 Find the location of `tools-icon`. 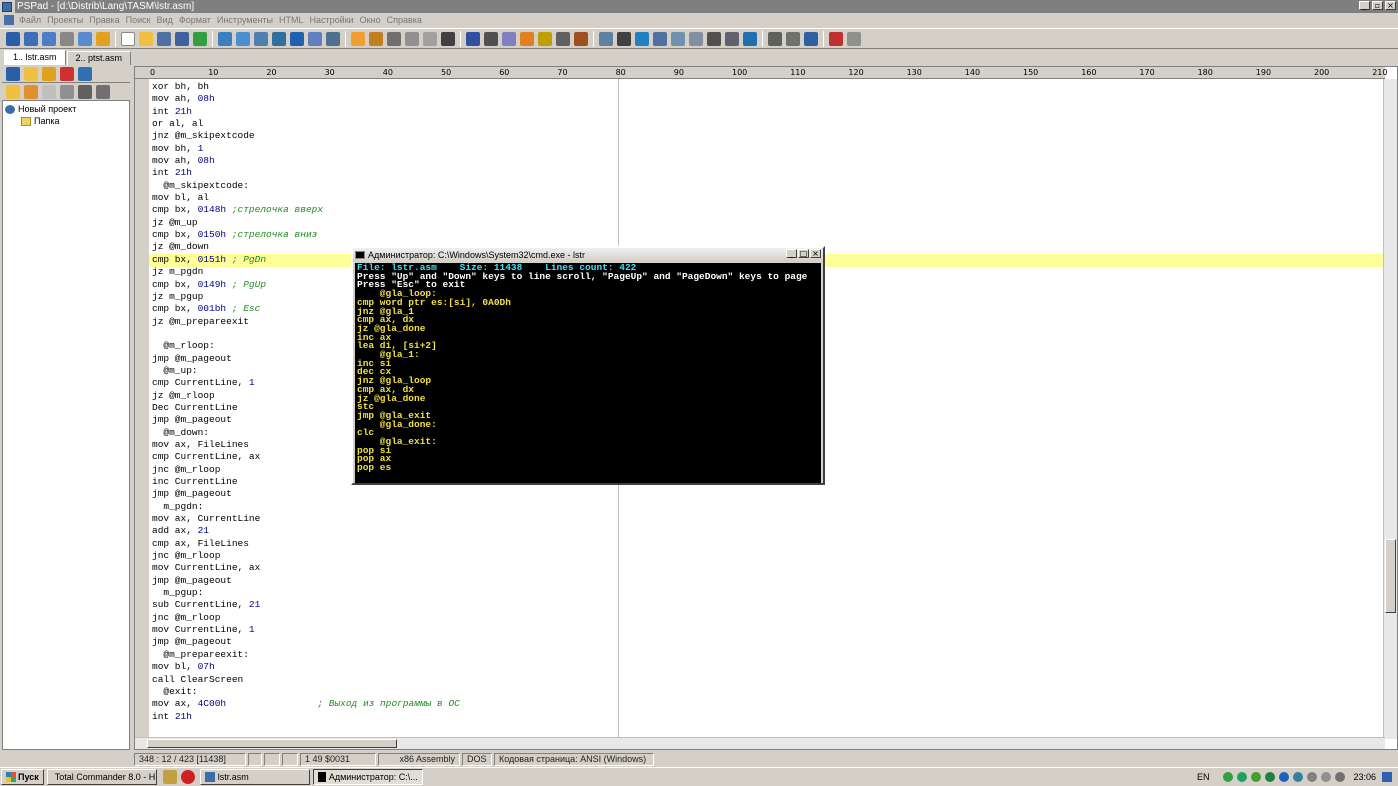

tools-icon is located at coordinates (103, 91).